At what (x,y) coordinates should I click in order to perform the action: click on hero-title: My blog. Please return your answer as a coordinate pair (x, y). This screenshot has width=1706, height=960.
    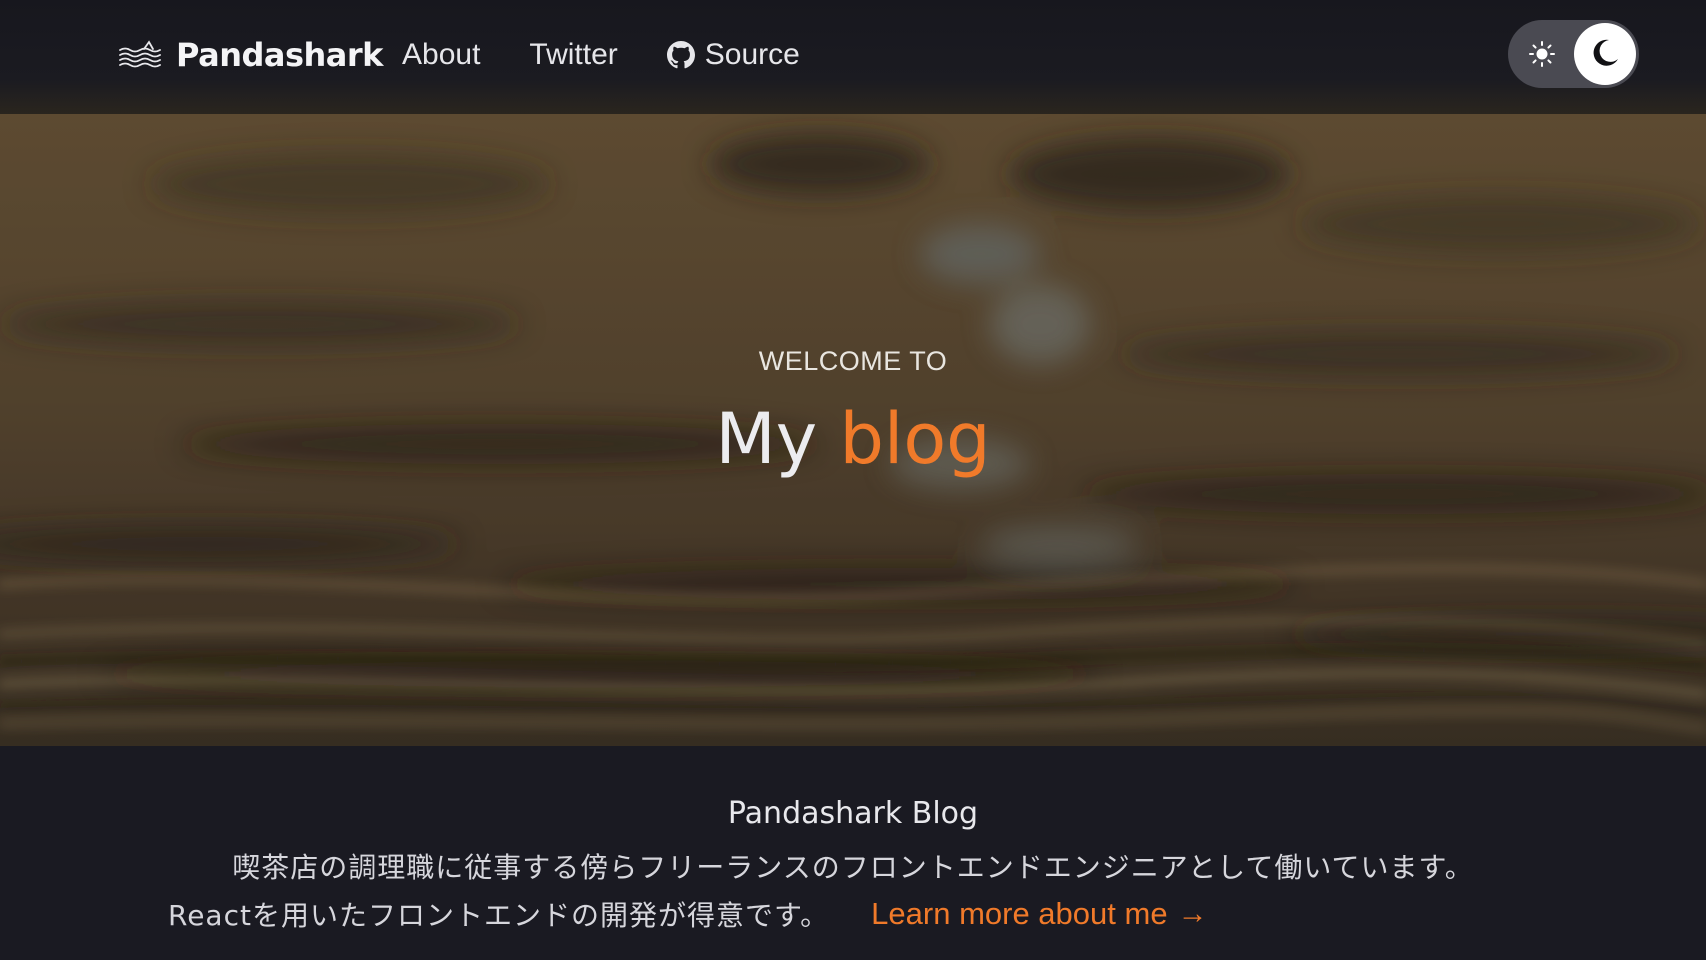
    Looking at the image, I should click on (853, 439).